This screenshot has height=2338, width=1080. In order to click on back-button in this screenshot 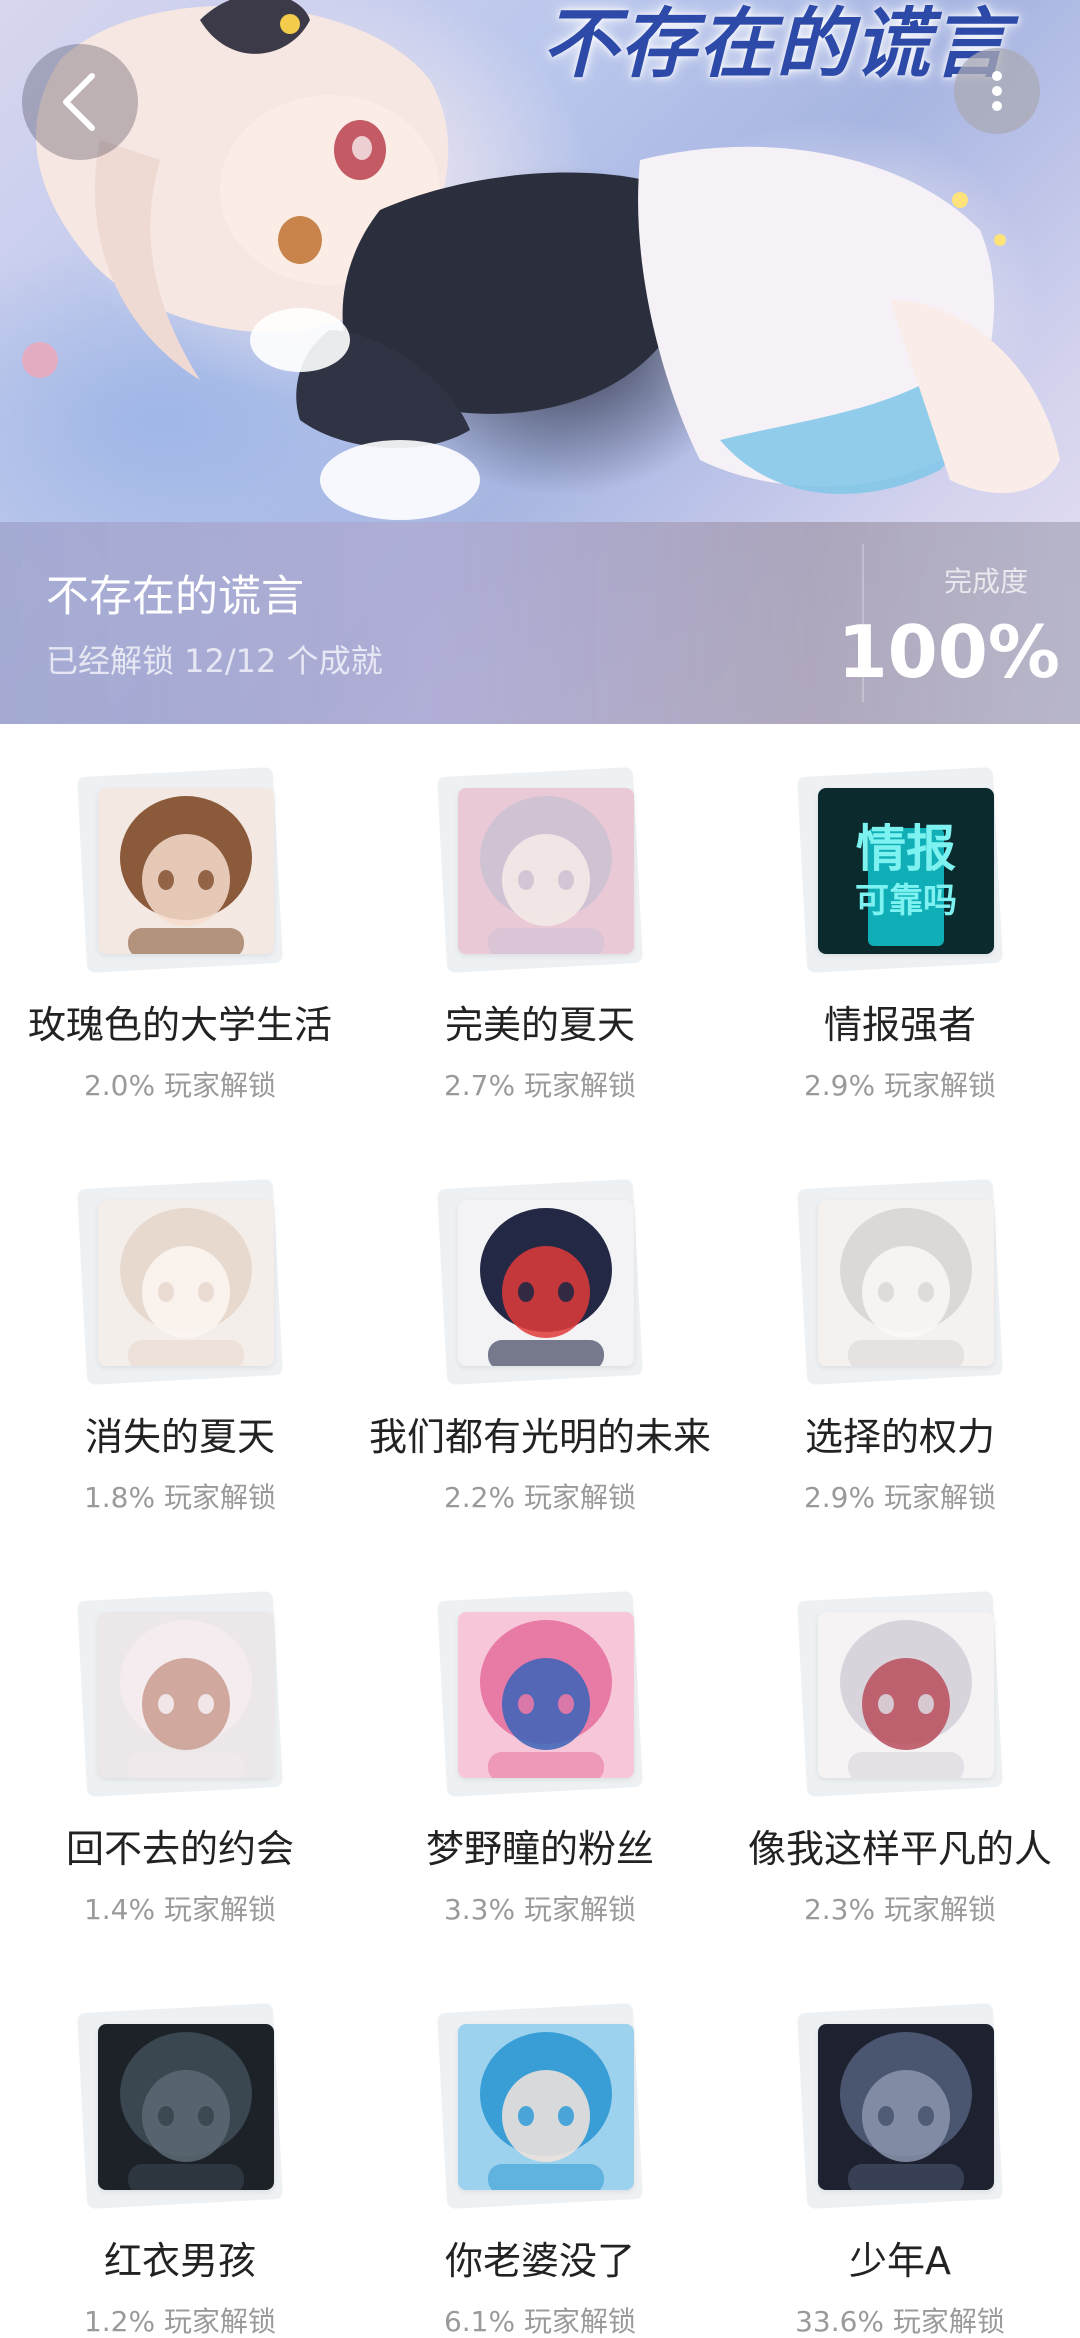, I will do `click(80, 102)`.